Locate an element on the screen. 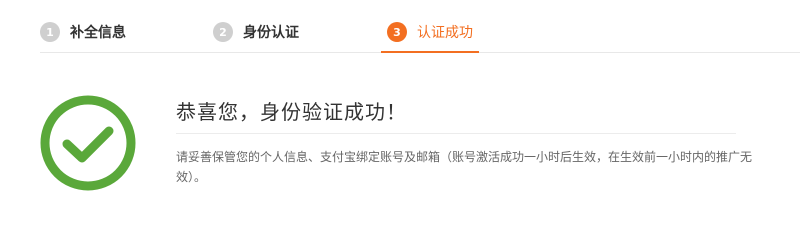  step-label-identity-verification: 身份认证 is located at coordinates (271, 33).